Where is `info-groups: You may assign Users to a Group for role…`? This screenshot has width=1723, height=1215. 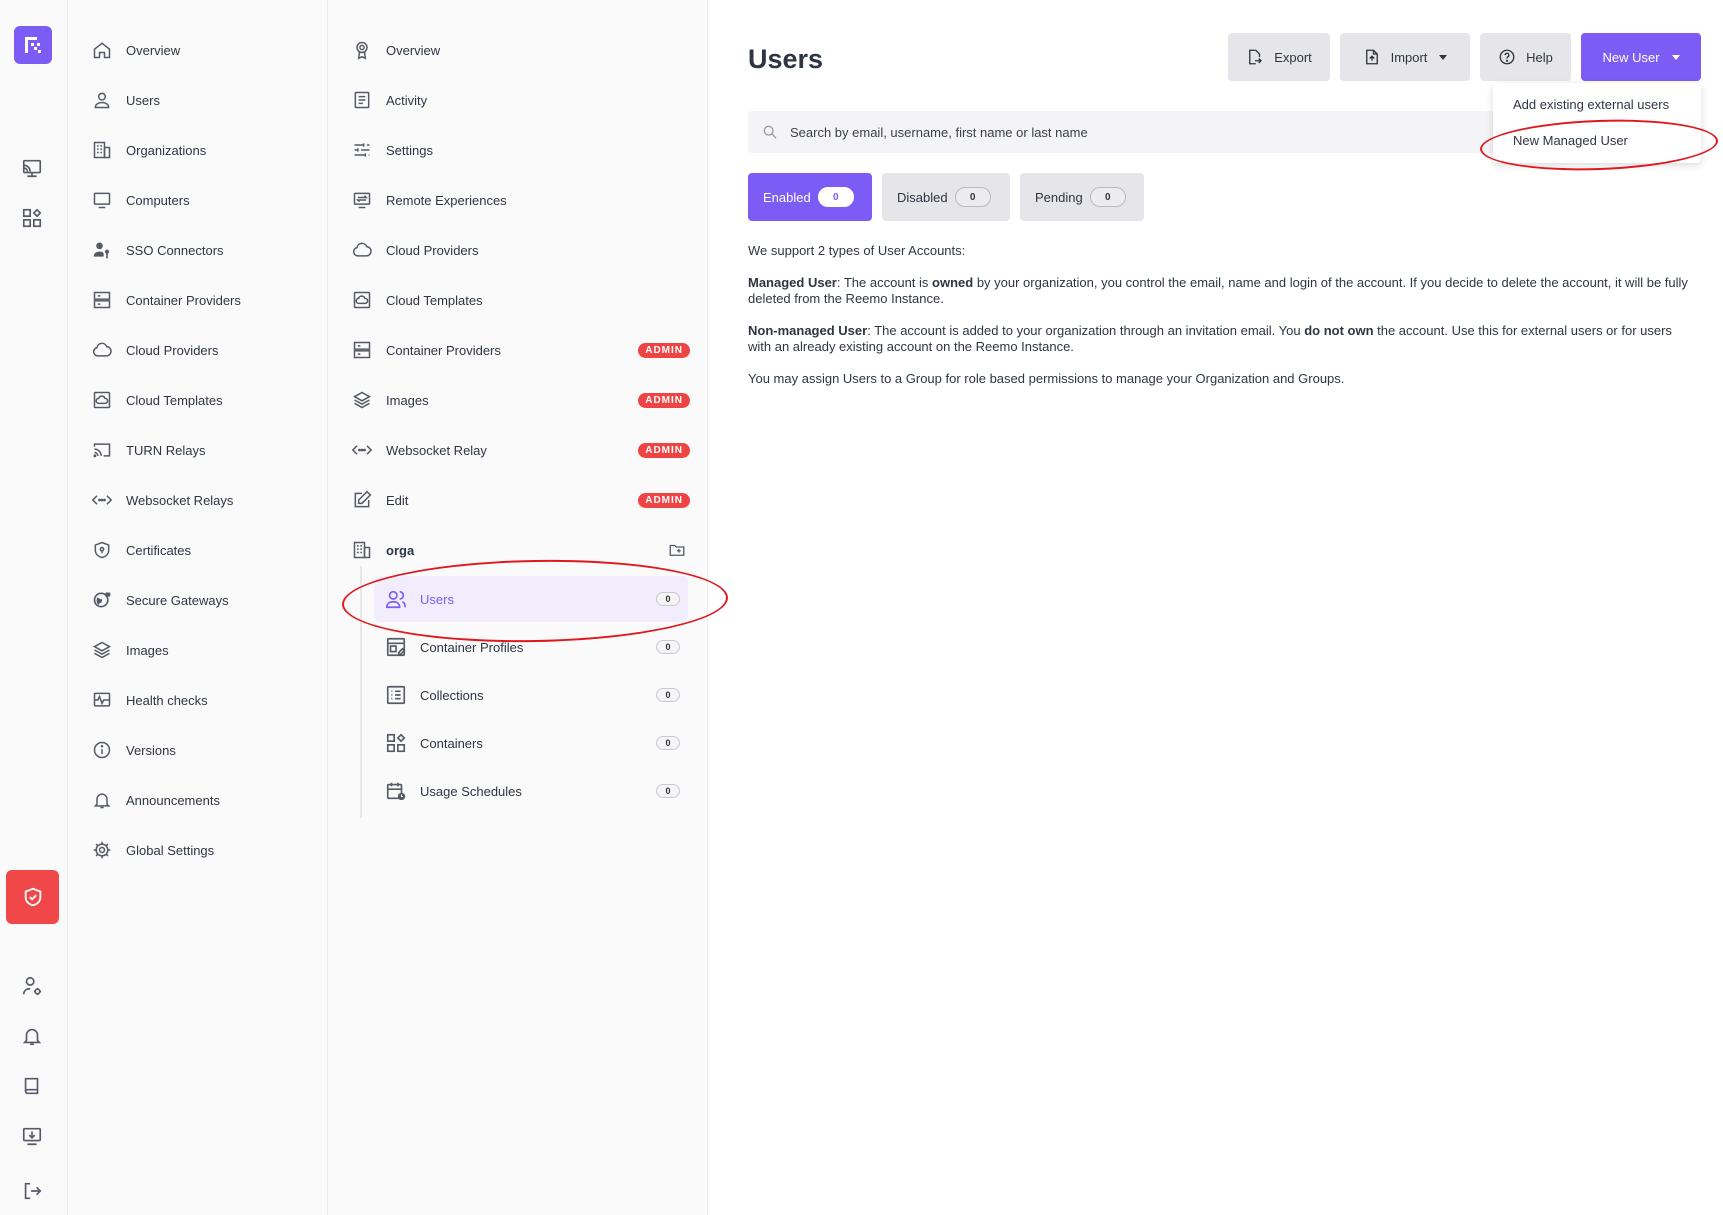 info-groups: You may assign Users to a Group for role… is located at coordinates (1046, 378).